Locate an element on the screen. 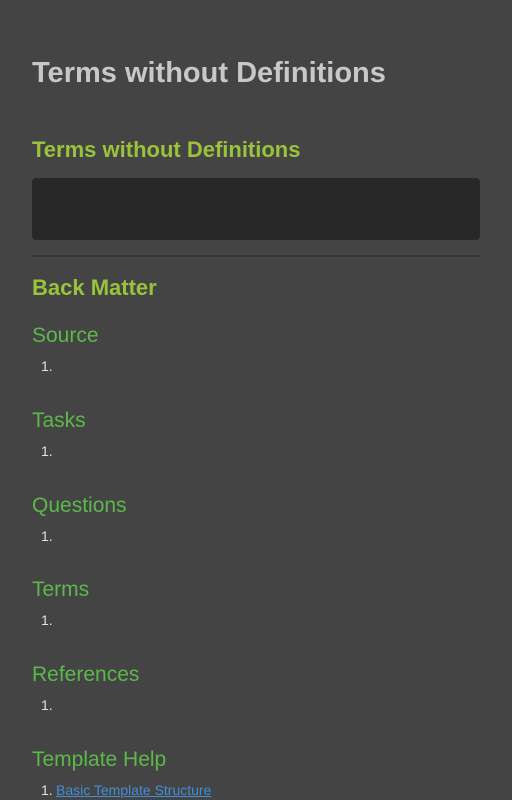 The width and height of the screenshot is (512, 800). references-item-number: 1. is located at coordinates (47, 705).